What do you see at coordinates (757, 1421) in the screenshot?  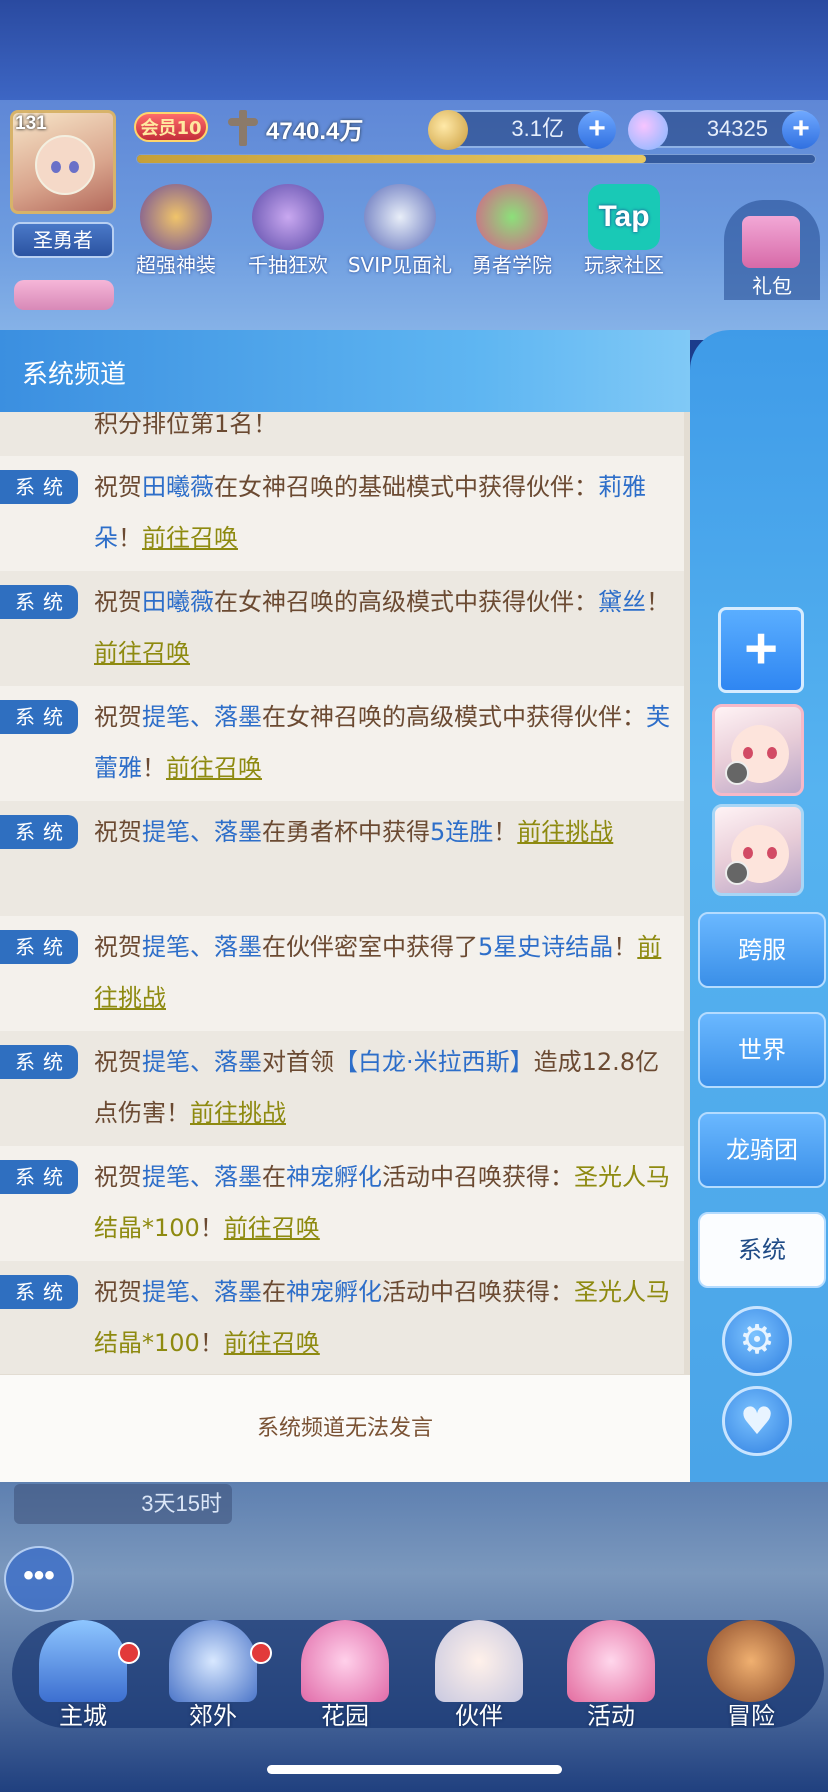 I see `favorite-heart-icon: ♥` at bounding box center [757, 1421].